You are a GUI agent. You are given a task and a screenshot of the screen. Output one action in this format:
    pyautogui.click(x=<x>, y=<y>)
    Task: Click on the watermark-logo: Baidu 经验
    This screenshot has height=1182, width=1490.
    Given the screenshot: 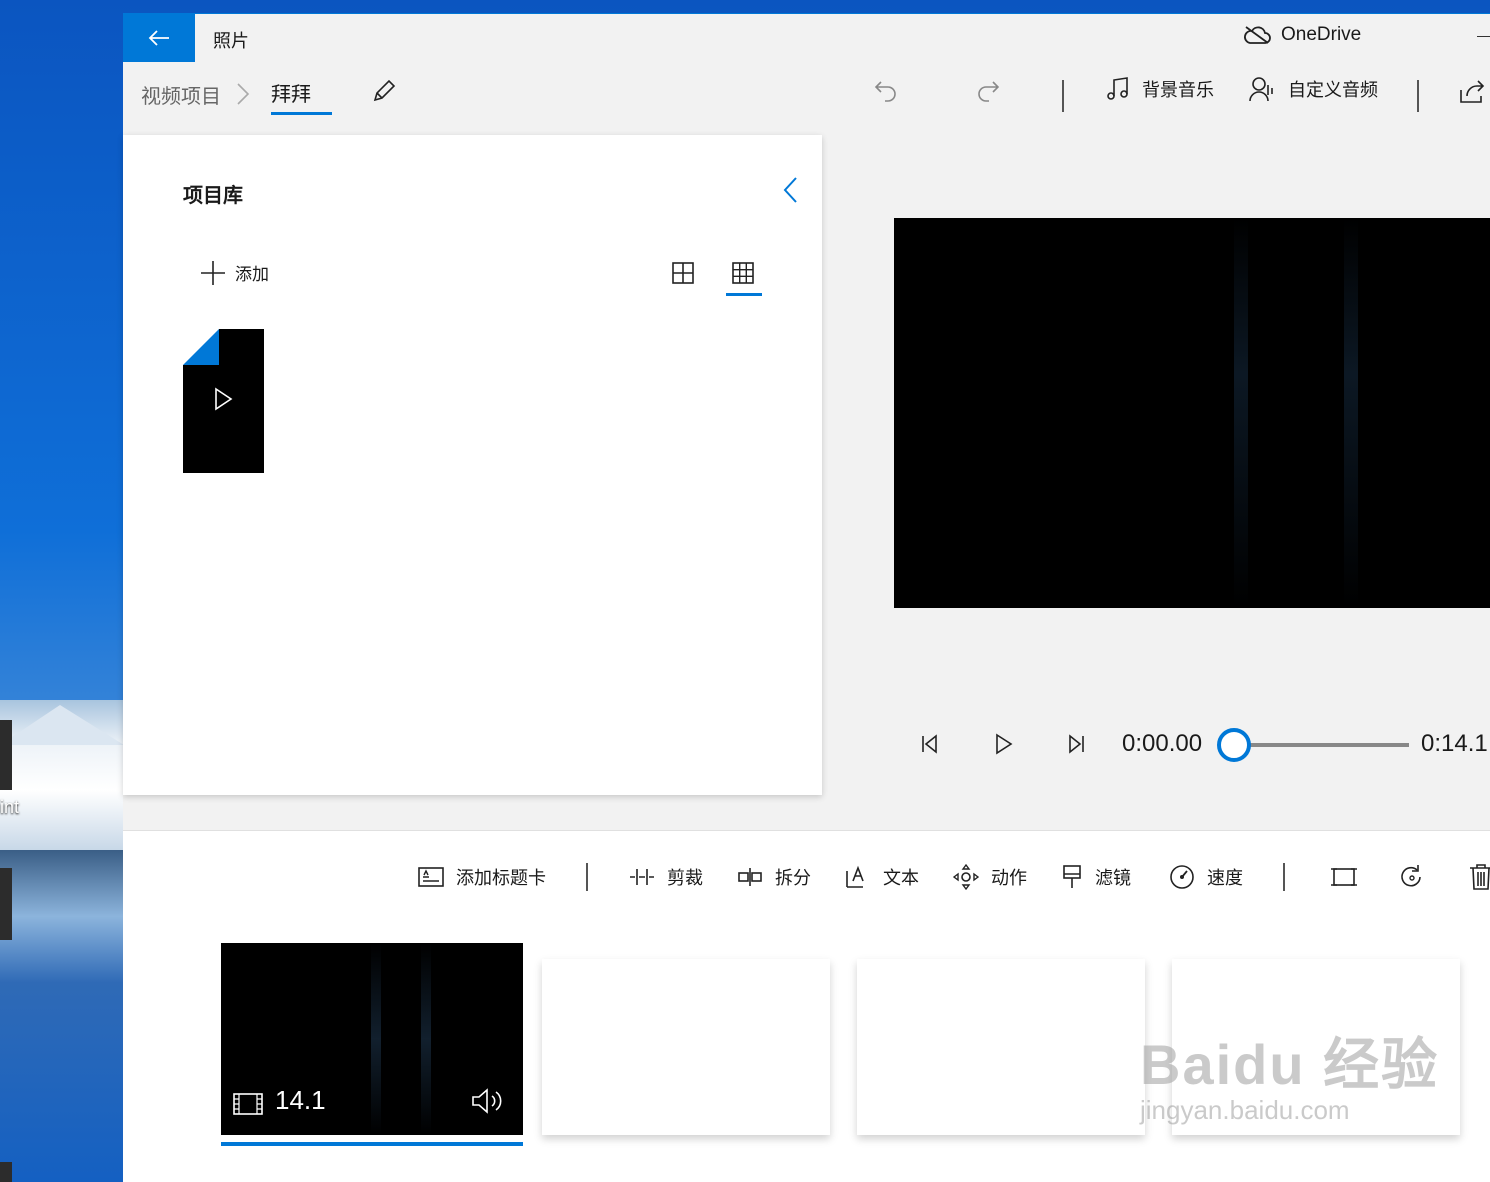 What is the action you would take?
    pyautogui.click(x=1290, y=1064)
    